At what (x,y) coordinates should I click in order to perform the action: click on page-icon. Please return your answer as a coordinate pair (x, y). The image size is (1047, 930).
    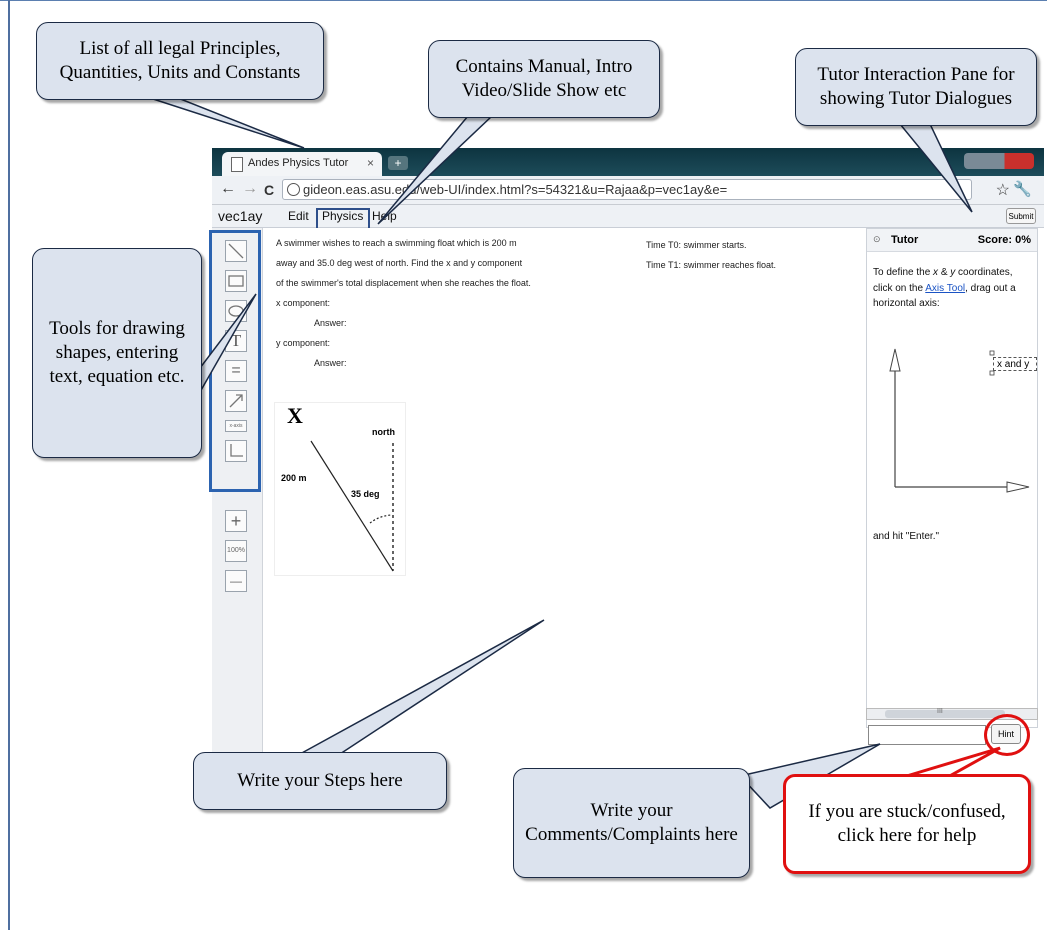
    Looking at the image, I should click on (237, 164).